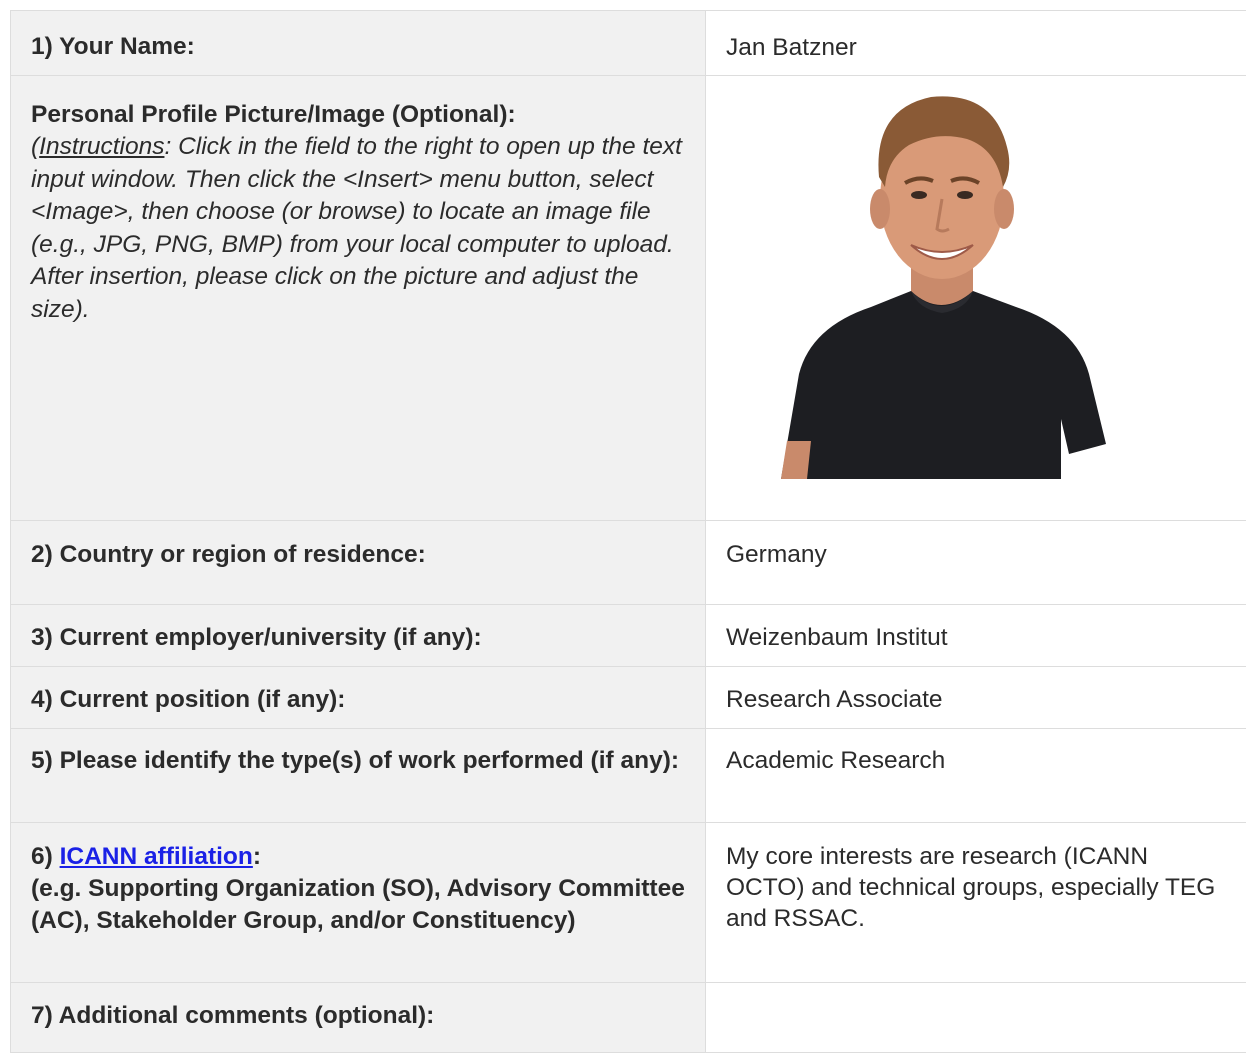  Describe the element at coordinates (101, 146) in the screenshot. I see `instructions-word: Instructions` at that location.